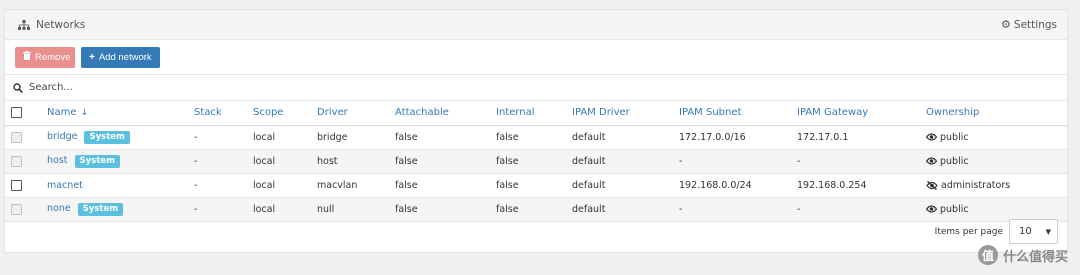  I want to click on network-name-link: host, so click(57, 160).